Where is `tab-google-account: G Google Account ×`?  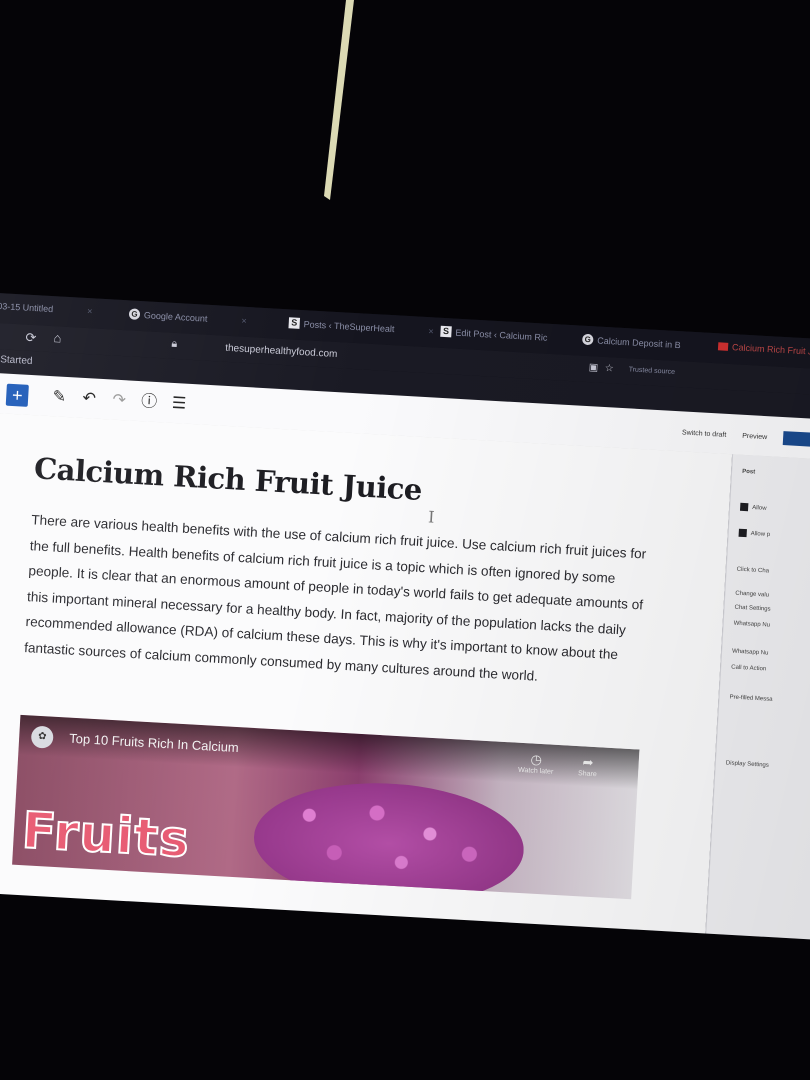 tab-google-account: G Google Account × is located at coordinates (187, 317).